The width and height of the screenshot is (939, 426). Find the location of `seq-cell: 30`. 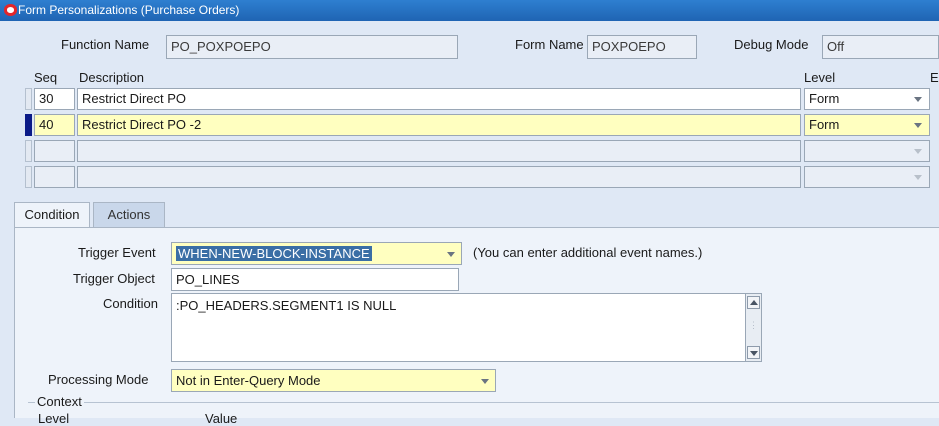

seq-cell: 30 is located at coordinates (54, 99).